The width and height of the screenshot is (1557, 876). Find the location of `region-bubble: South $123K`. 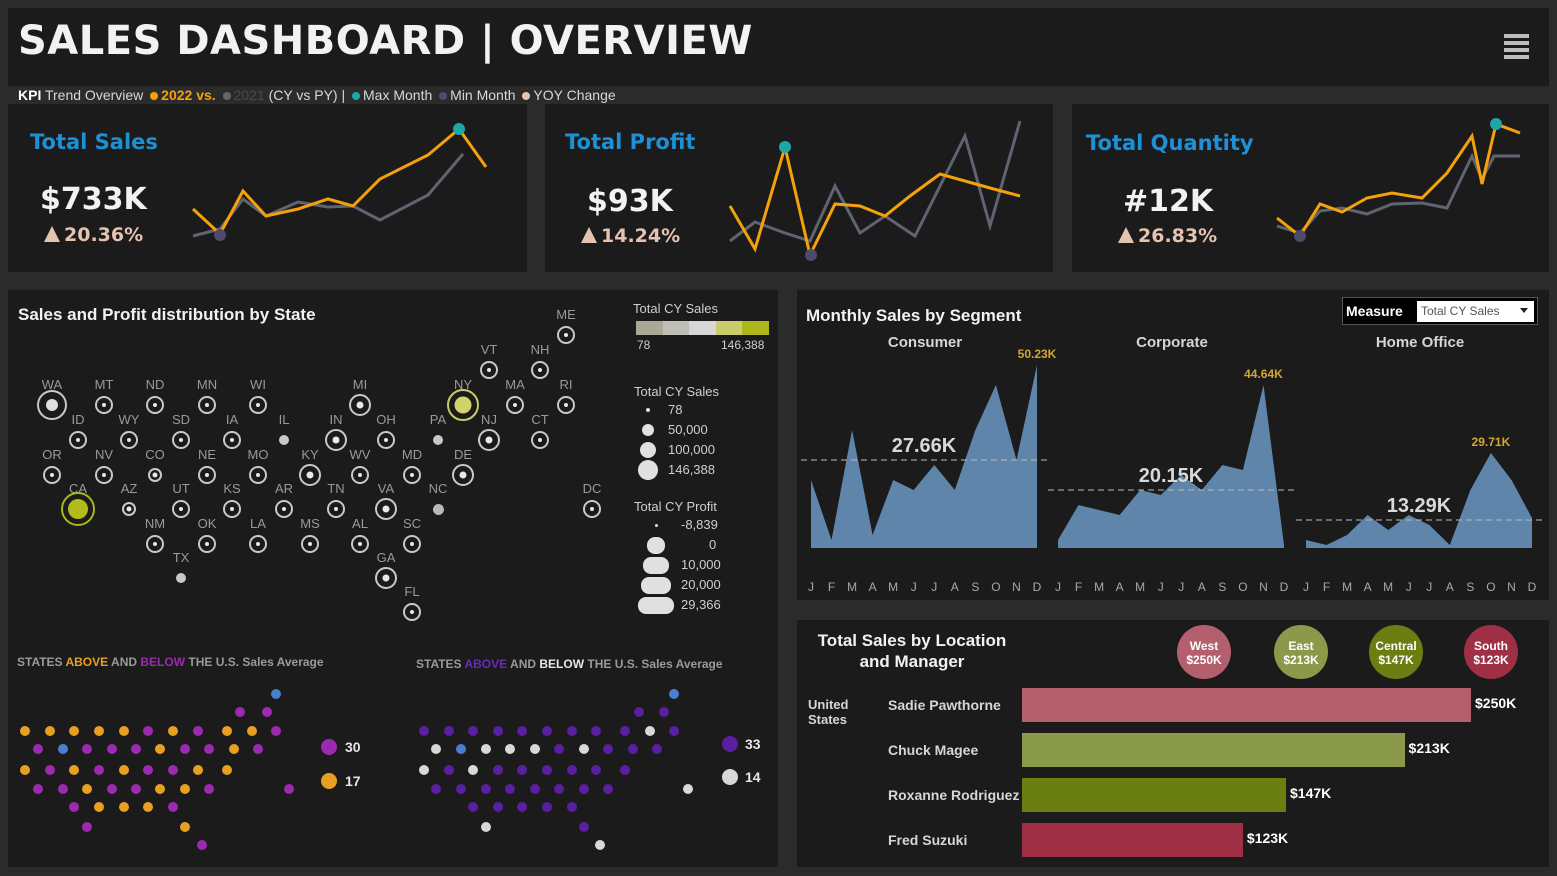

region-bubble: South $123K is located at coordinates (1491, 652).